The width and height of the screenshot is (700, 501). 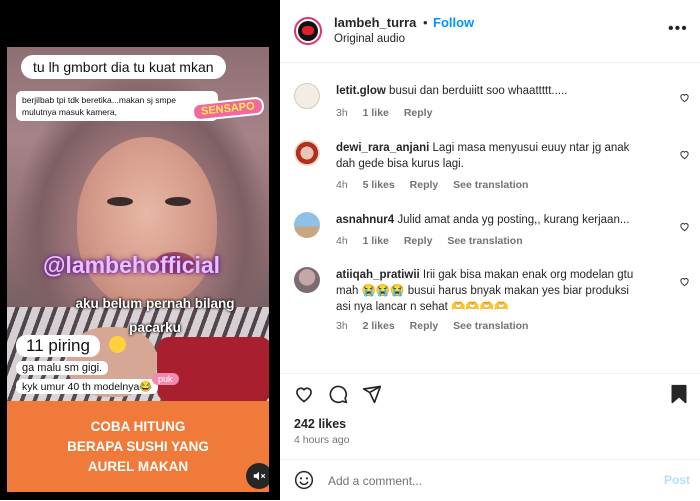 I want to click on emoji-face-icon, so click(x=117, y=344).